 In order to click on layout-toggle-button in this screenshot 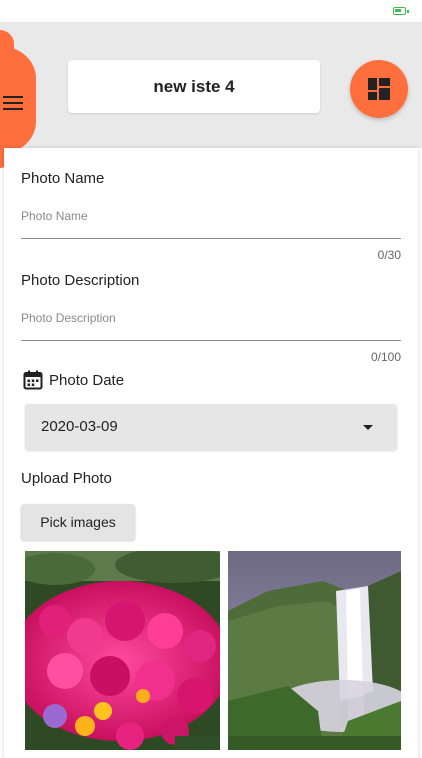, I will do `click(379, 89)`.